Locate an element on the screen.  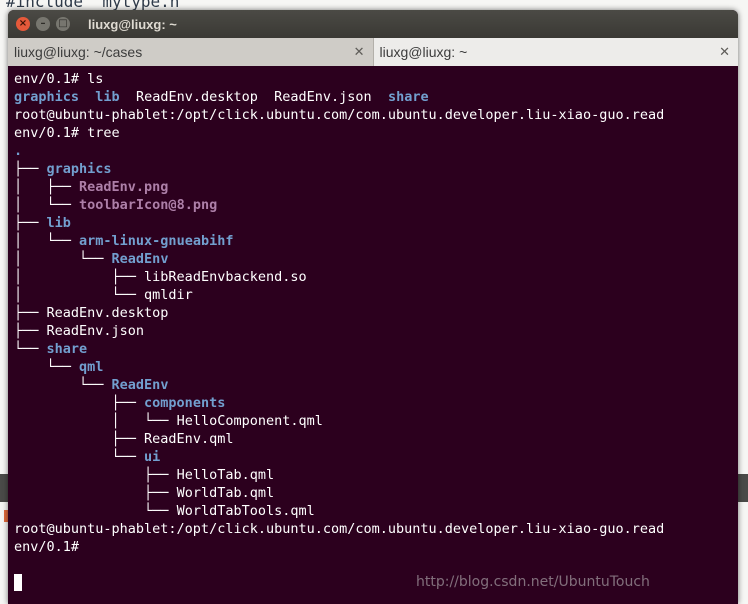
tree-line: ├── lib is located at coordinates (376, 223).